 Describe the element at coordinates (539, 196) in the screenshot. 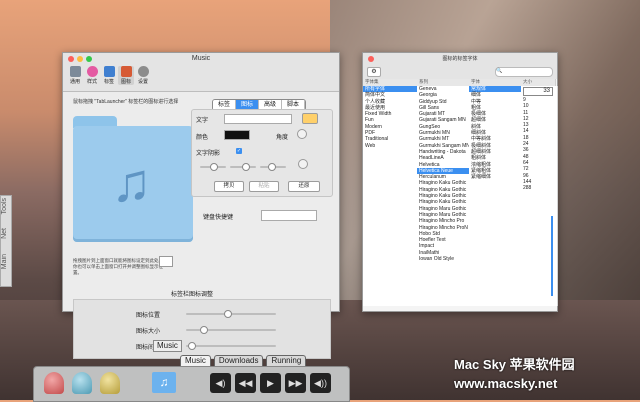

I see `size-list: 33 9 10 11 12 13 14 18 24 36 48 64 72 96 144 288` at that location.